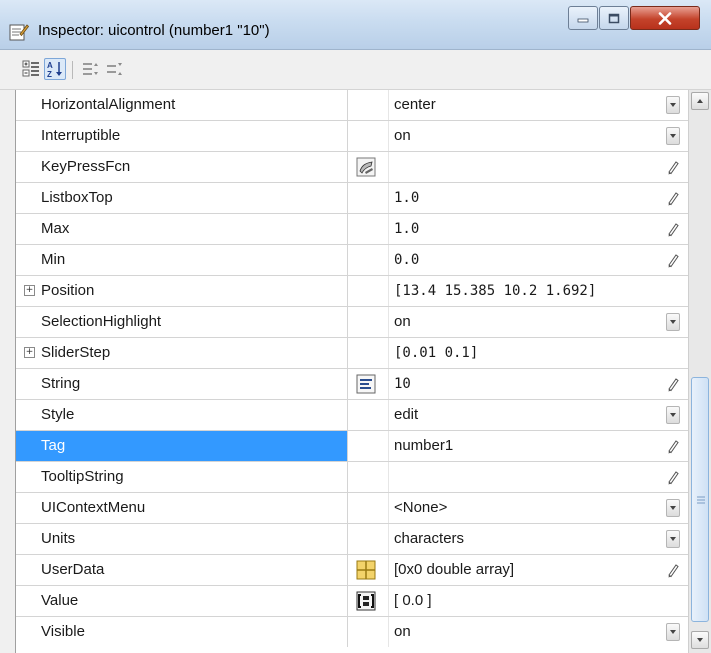  What do you see at coordinates (366, 570) in the screenshot?
I see `array-editor-icon` at bounding box center [366, 570].